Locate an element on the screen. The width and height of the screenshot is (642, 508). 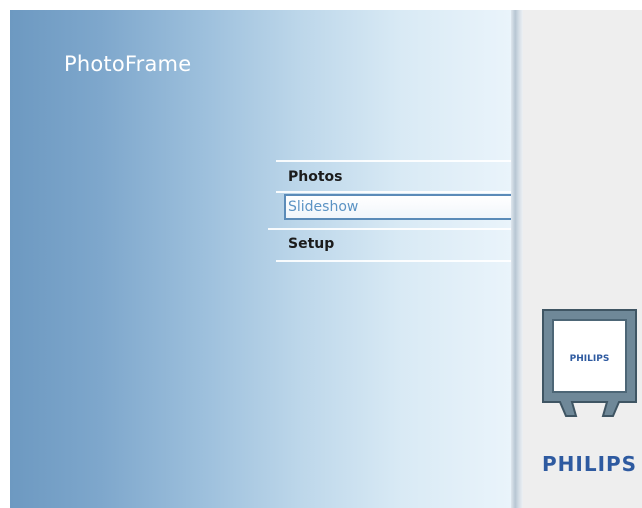
app-title: PhotoFrame is located at coordinates (128, 64).